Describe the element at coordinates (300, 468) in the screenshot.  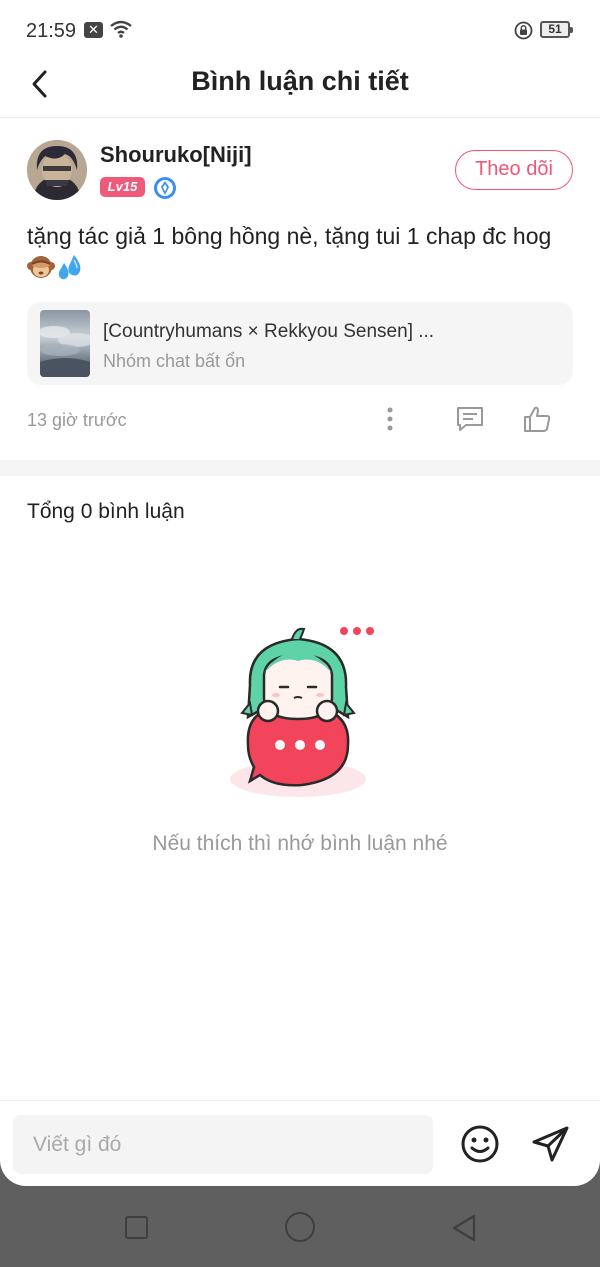
I see `section-divider` at that location.